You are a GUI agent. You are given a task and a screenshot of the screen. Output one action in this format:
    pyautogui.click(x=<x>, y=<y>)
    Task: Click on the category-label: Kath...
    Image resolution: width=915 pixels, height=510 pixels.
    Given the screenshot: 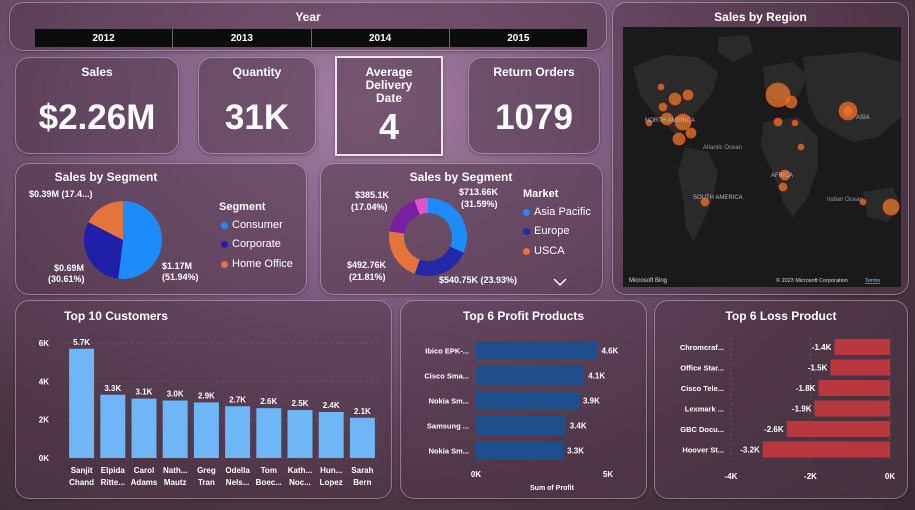 What is the action you would take?
    pyautogui.click(x=300, y=470)
    